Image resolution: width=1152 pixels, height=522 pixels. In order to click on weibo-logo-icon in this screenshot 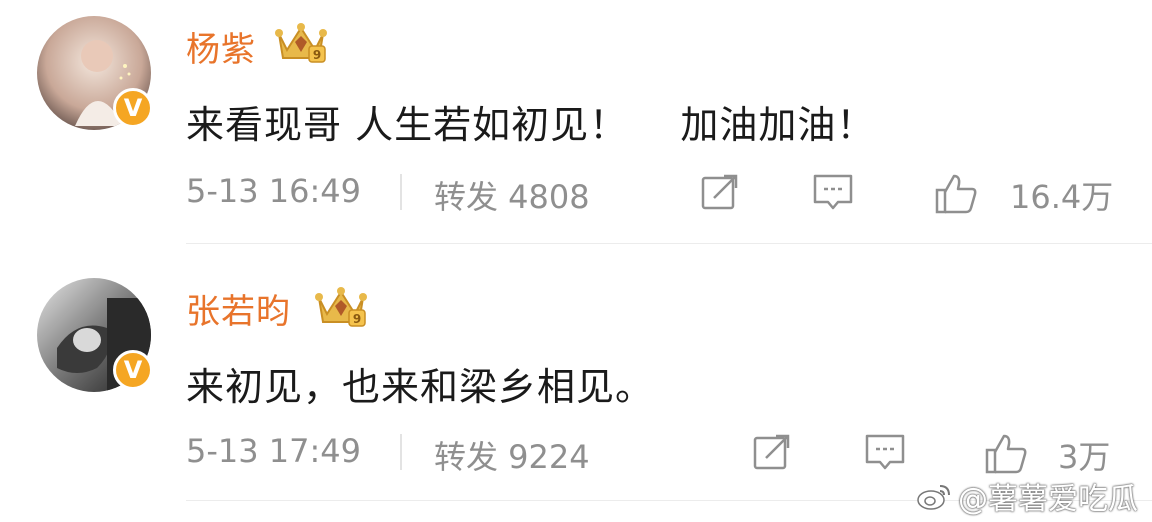, I will do `click(933, 497)`.